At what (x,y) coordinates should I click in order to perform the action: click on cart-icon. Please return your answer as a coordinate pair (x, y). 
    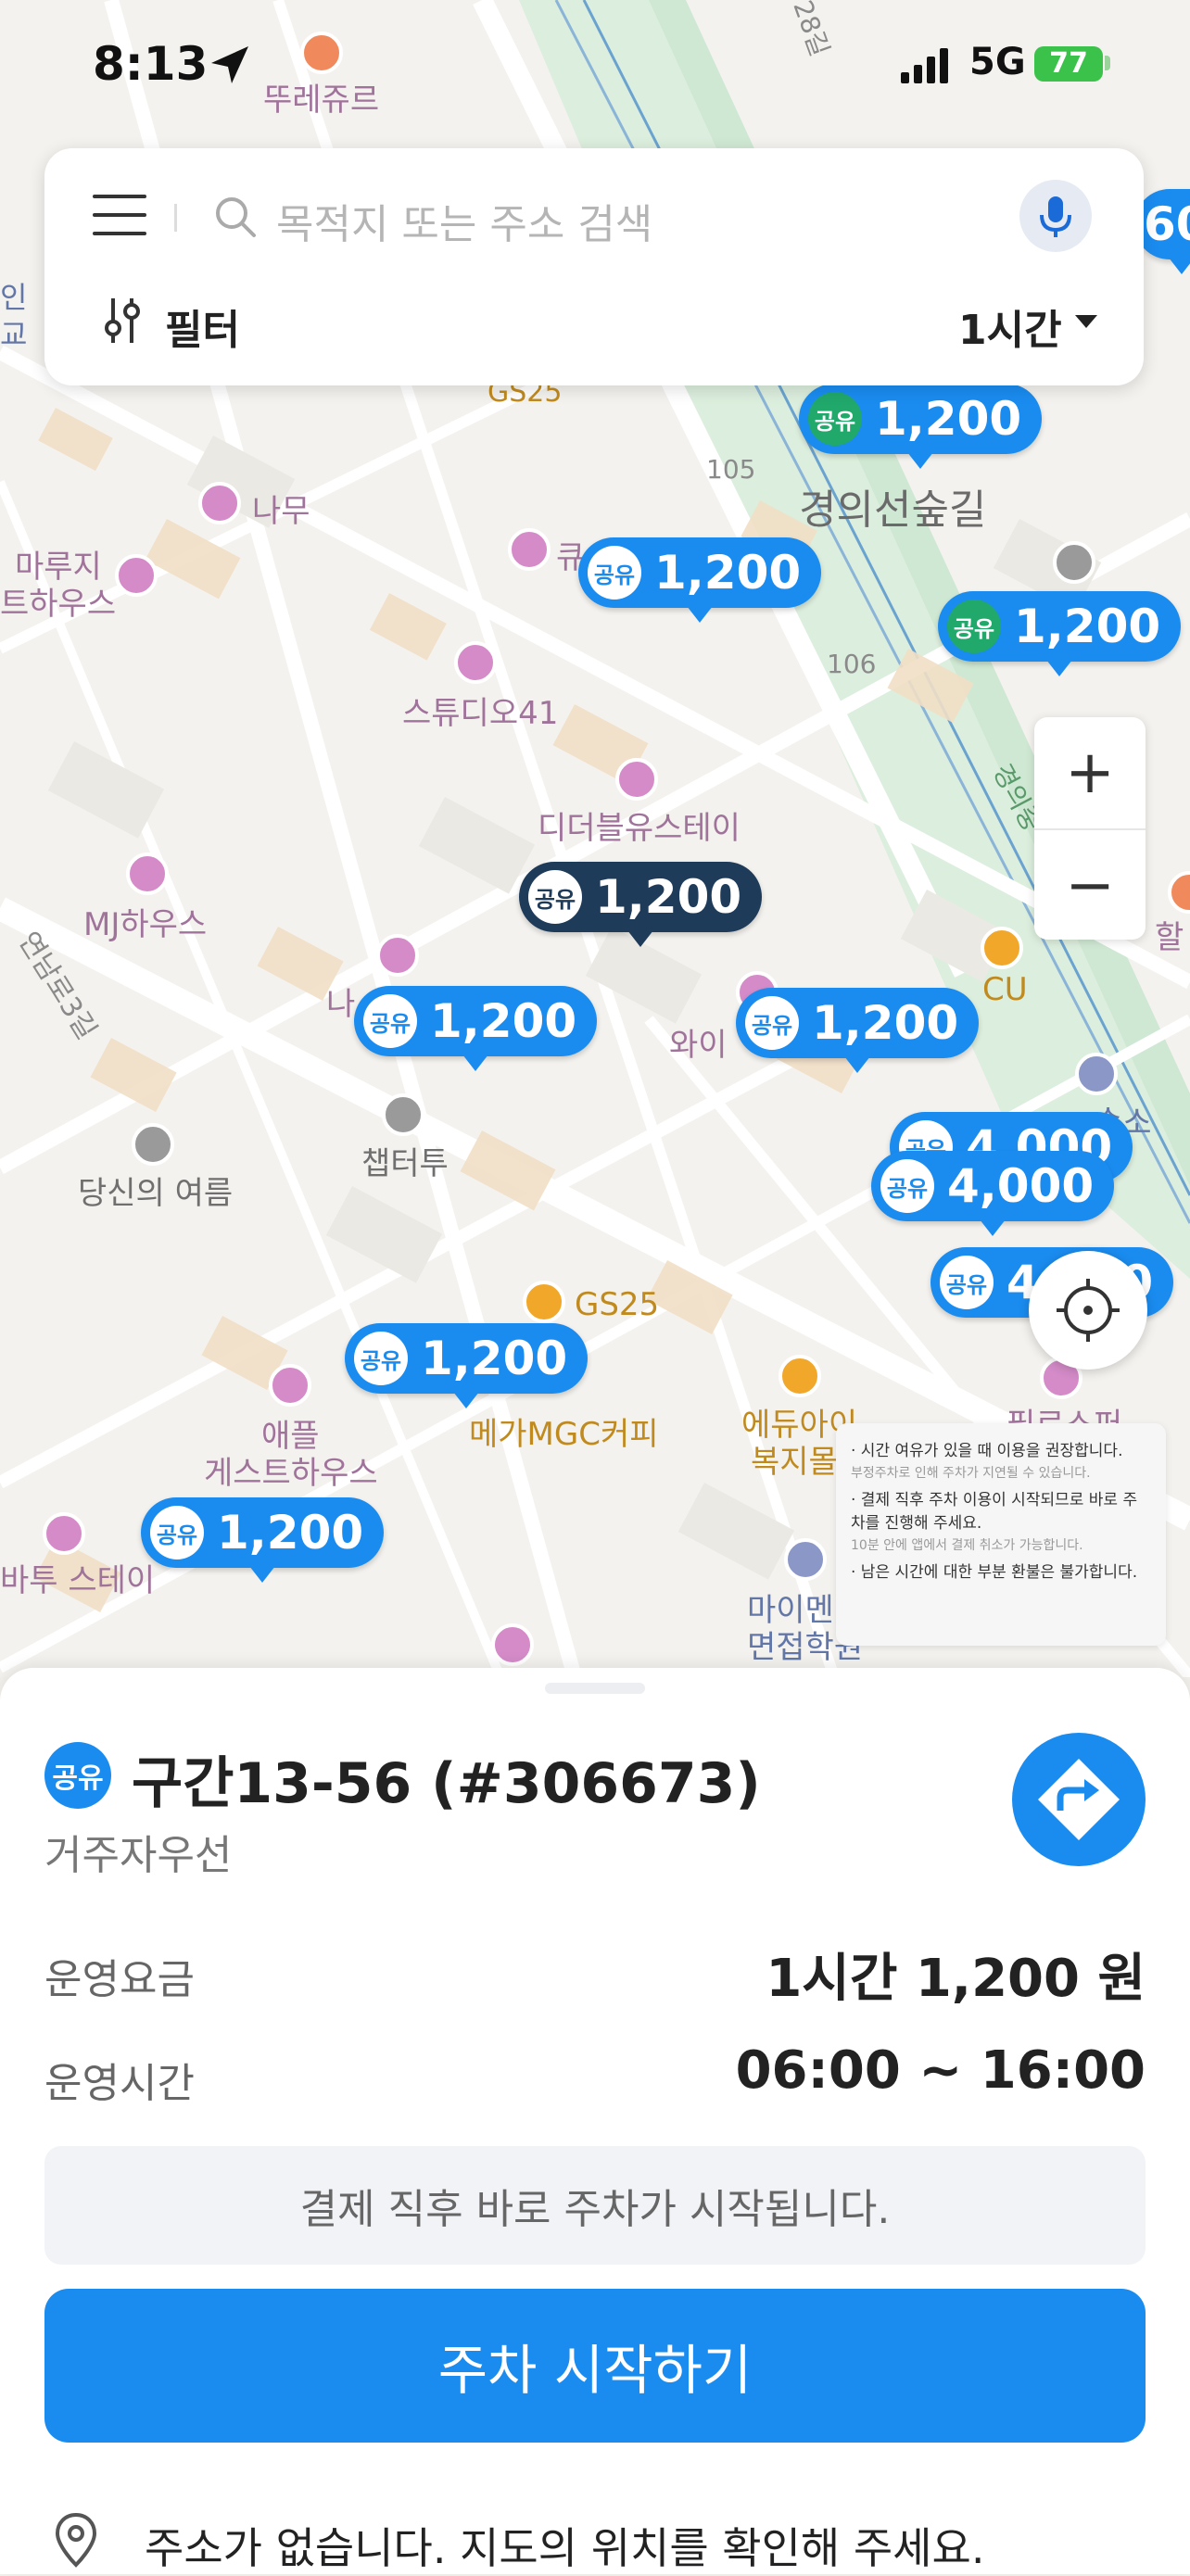
    Looking at the image, I should click on (800, 1376).